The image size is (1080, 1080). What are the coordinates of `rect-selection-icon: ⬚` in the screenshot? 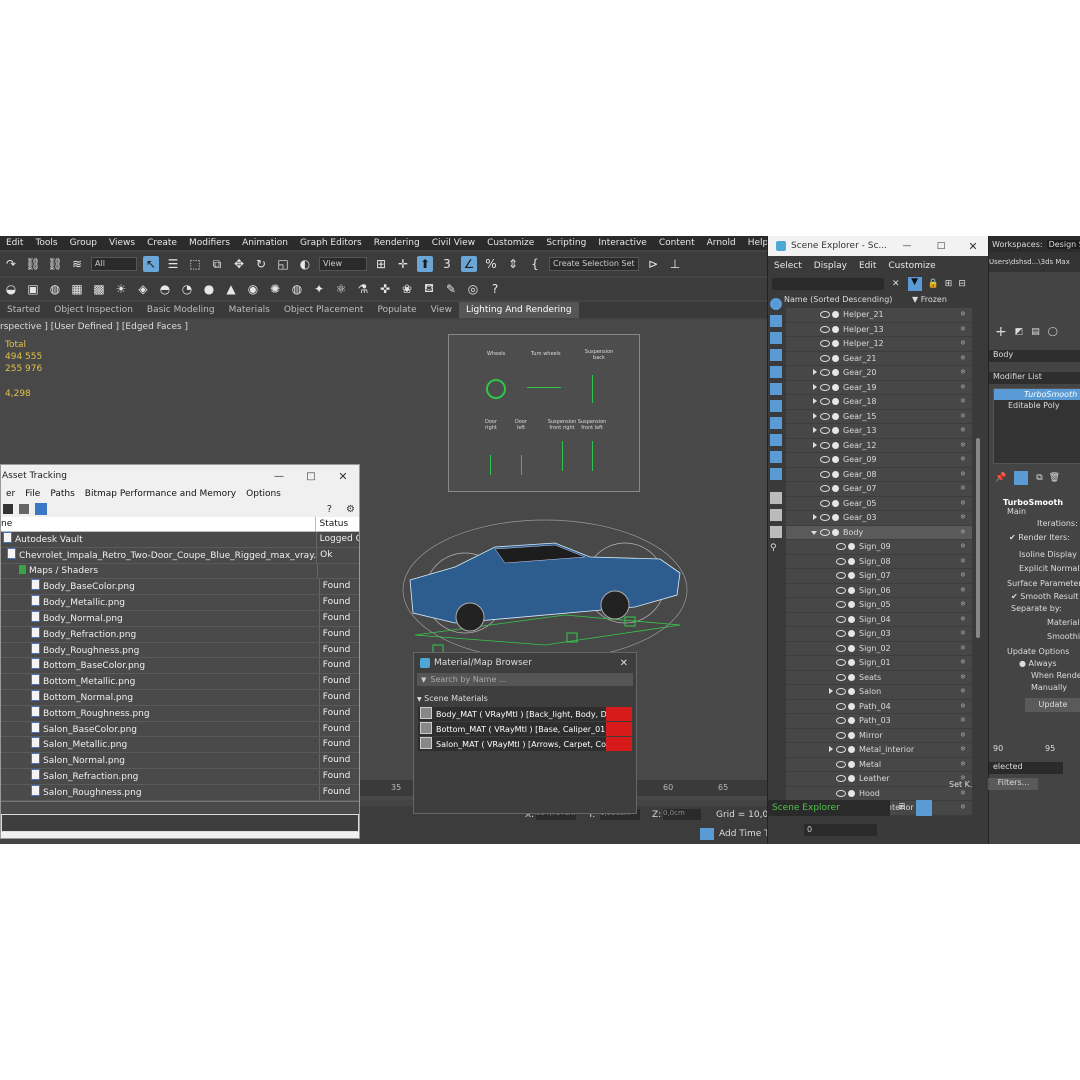 It's located at (195, 264).